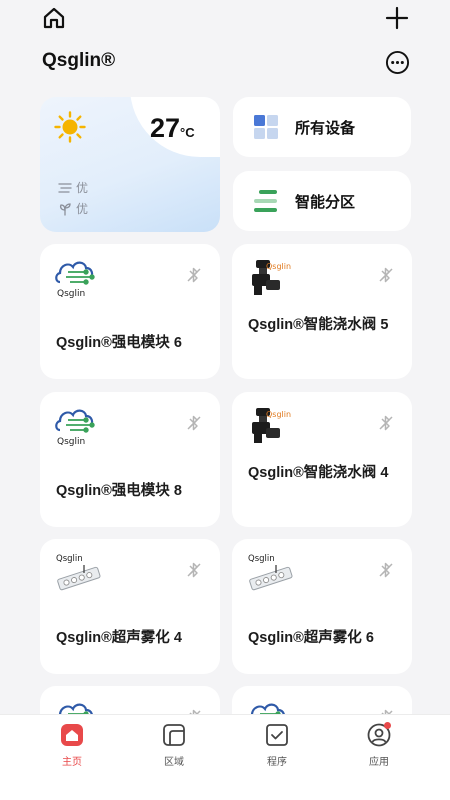 Image resolution: width=450 pixels, height=800 pixels. What do you see at coordinates (73, 208) in the screenshot?
I see `air-row: 优` at bounding box center [73, 208].